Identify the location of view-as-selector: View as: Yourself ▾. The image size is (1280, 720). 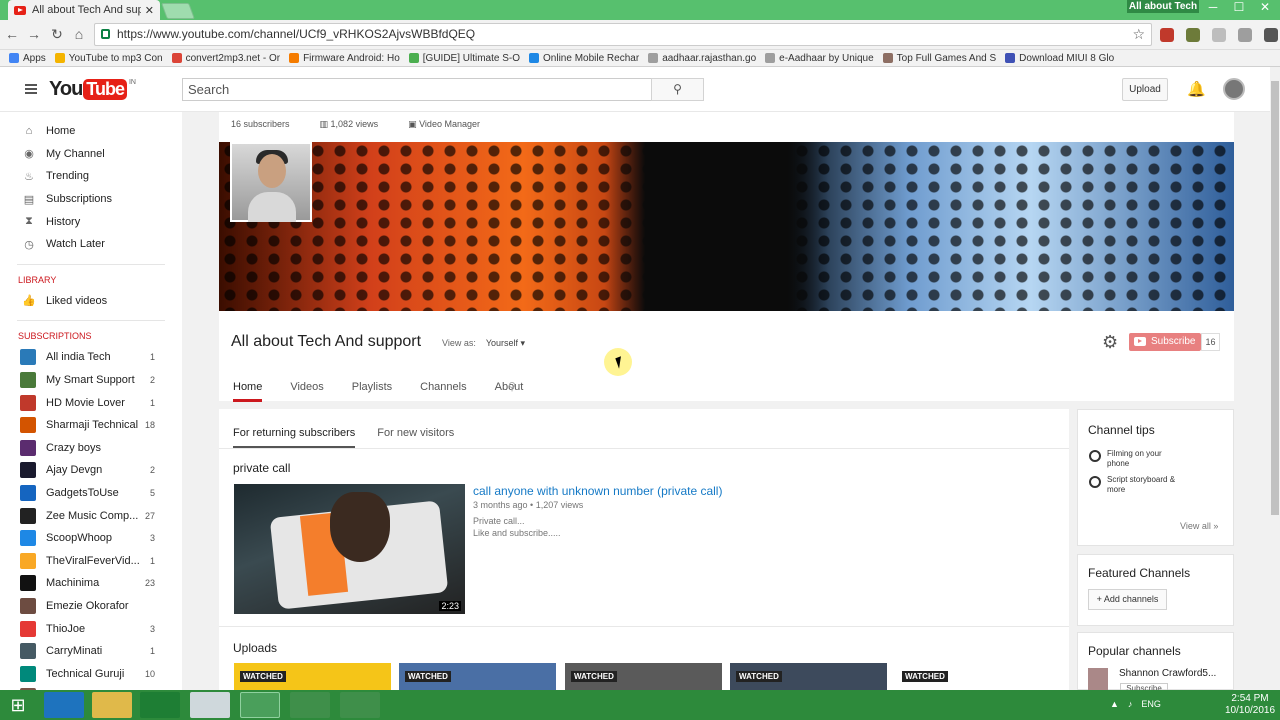
(483, 343).